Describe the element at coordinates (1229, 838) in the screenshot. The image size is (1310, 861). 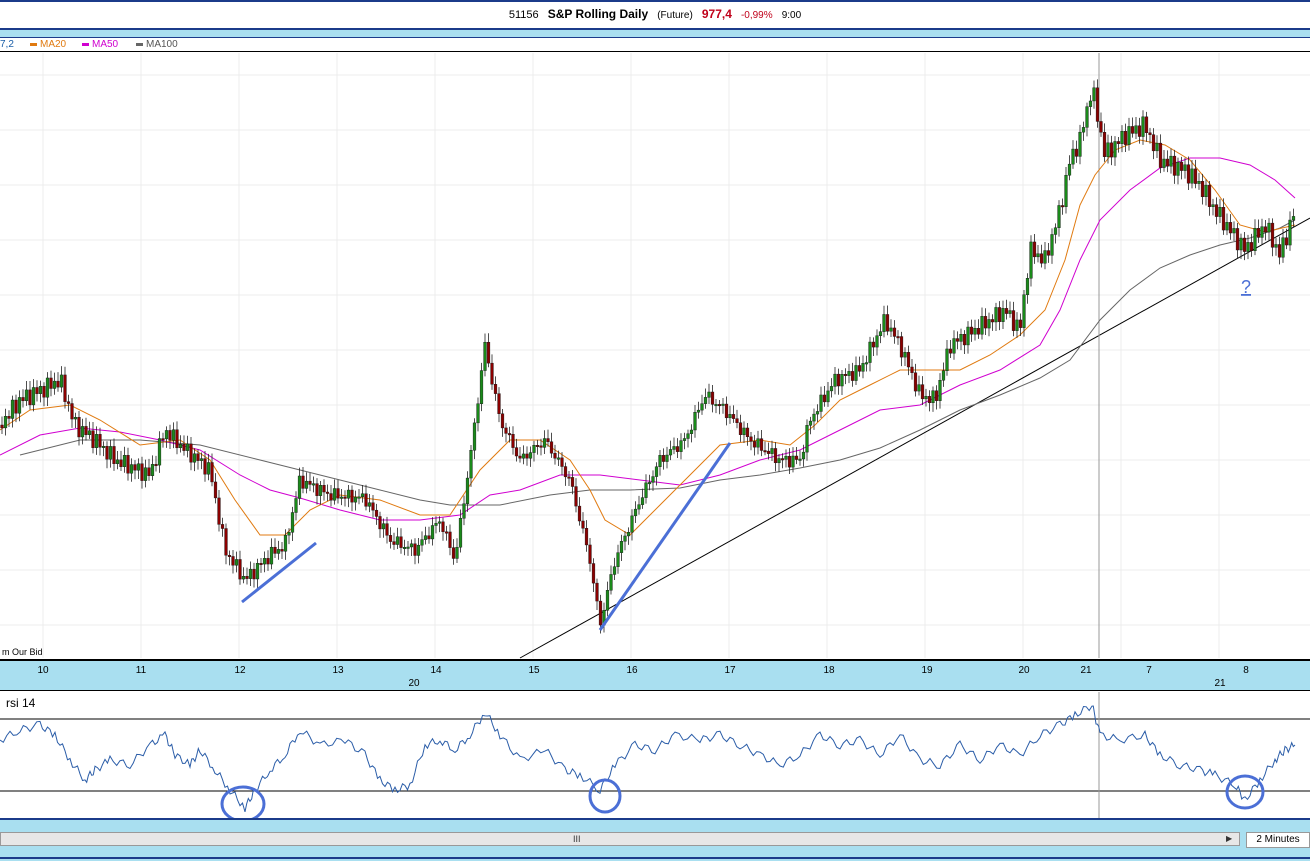
I see `scroll-right-icon: ▶` at that location.